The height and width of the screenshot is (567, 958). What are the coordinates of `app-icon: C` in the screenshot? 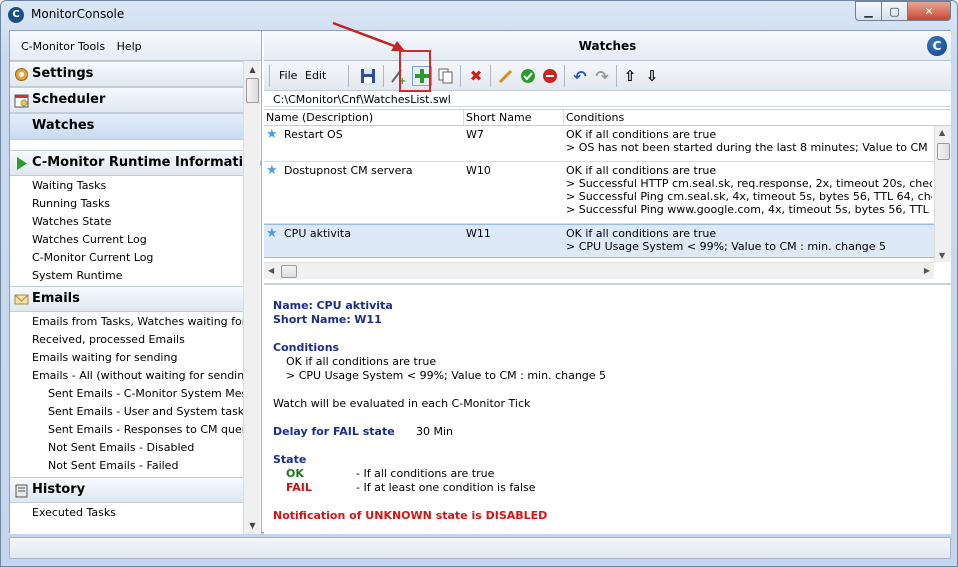 It's located at (16, 15).